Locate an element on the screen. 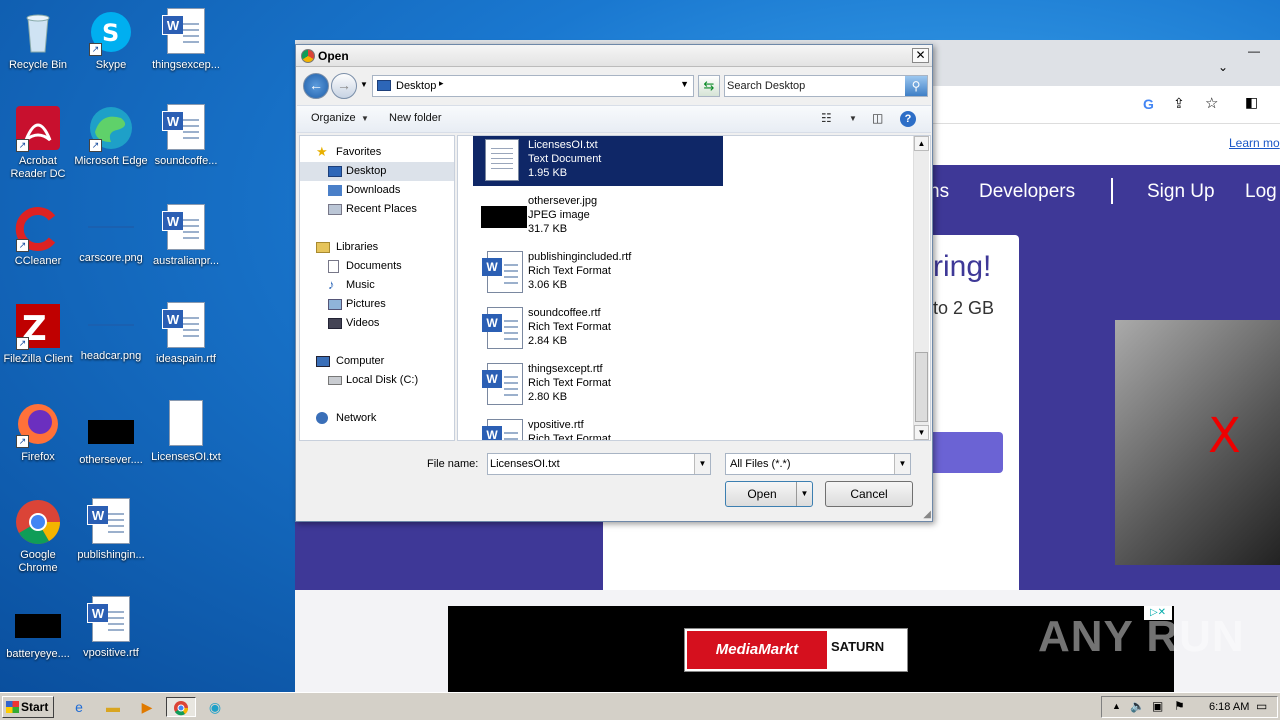 The width and height of the screenshot is (1280, 721). nav-favorites: ★ Favorites is located at coordinates (377, 152).